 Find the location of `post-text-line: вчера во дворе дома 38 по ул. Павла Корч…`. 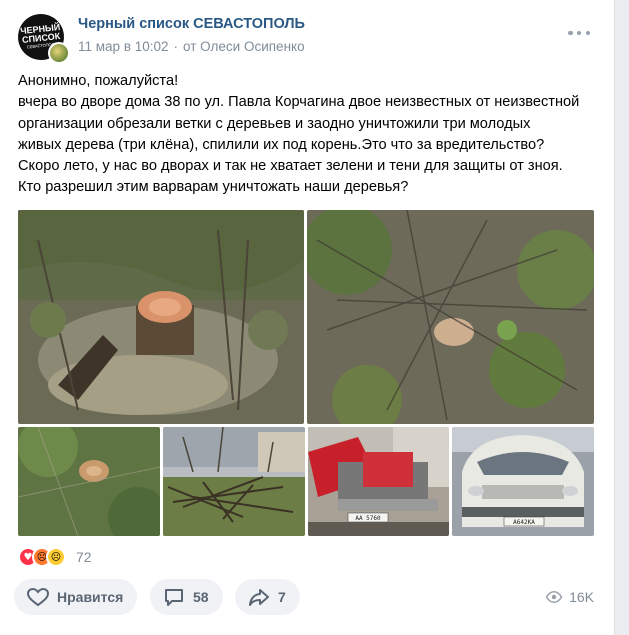

post-text-line: вчера во дворе дома 38 по ул. Павла Корч… is located at coordinates (299, 102).